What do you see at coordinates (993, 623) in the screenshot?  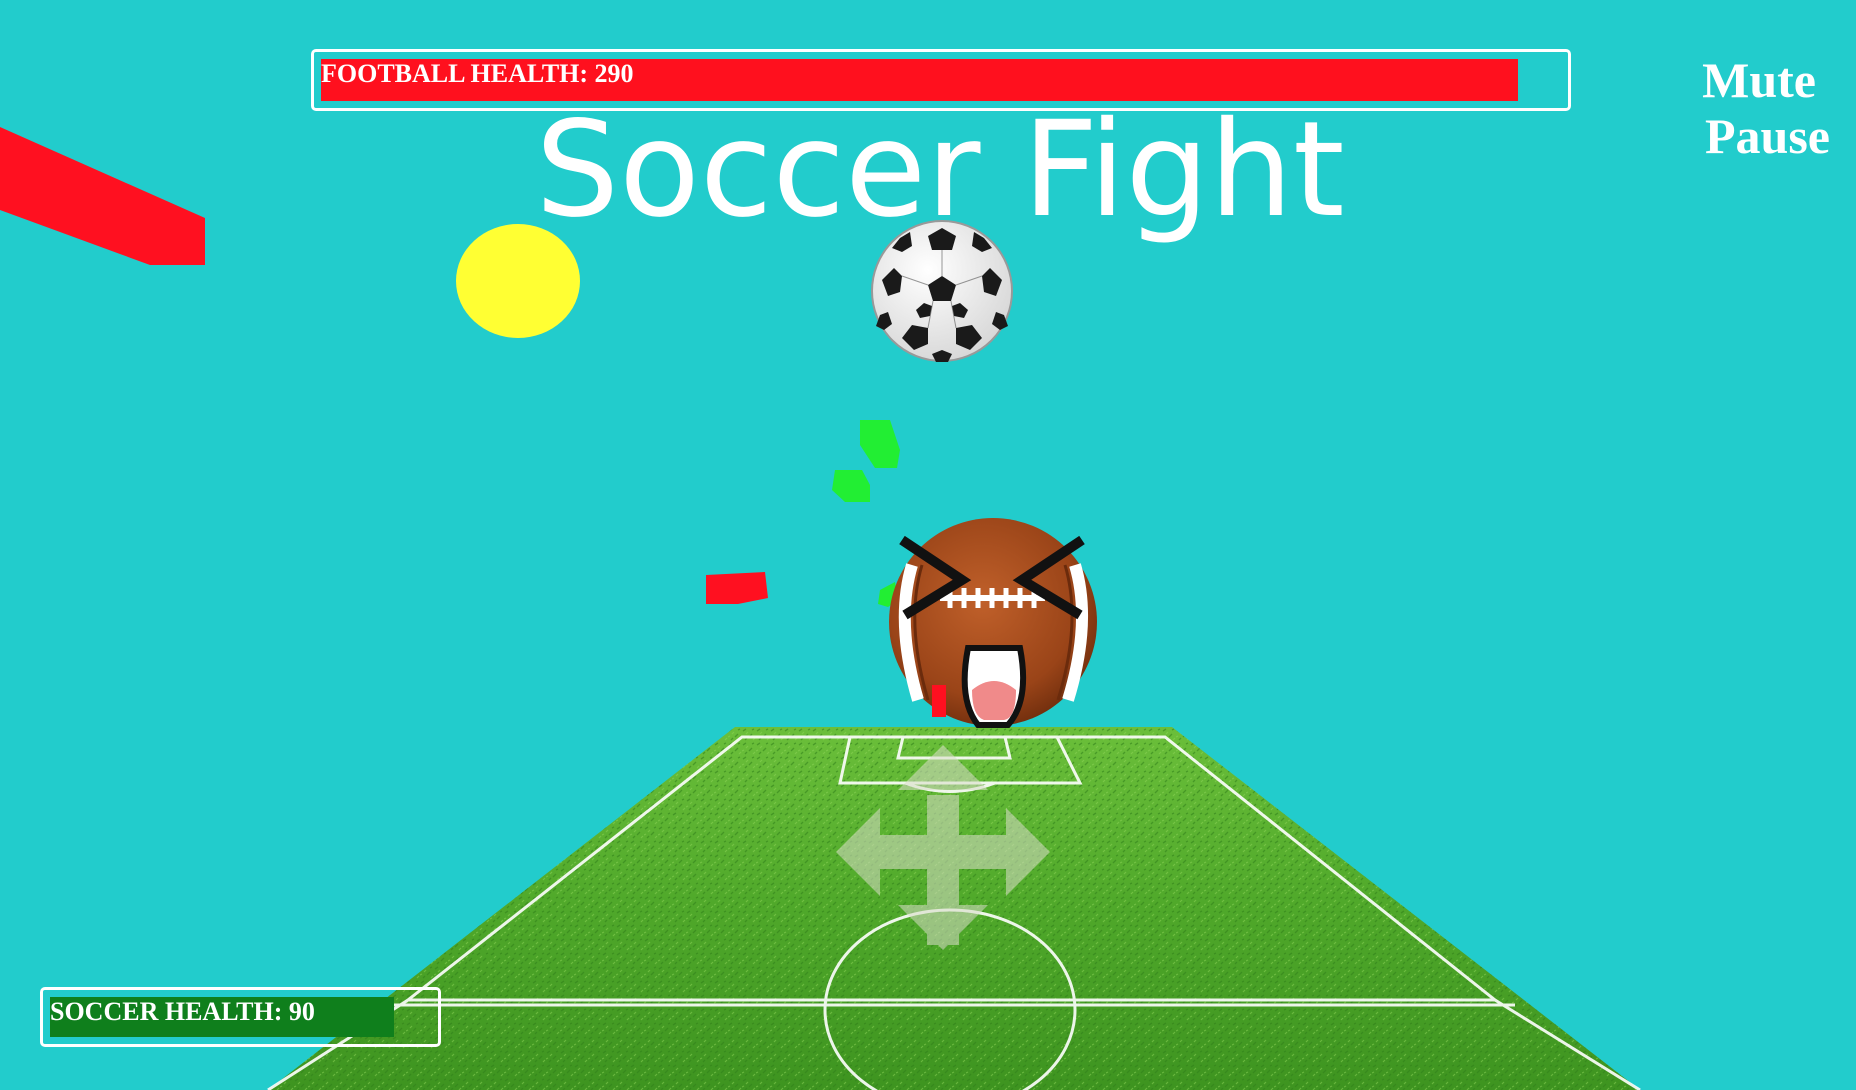 I see `angry-football-icon` at bounding box center [993, 623].